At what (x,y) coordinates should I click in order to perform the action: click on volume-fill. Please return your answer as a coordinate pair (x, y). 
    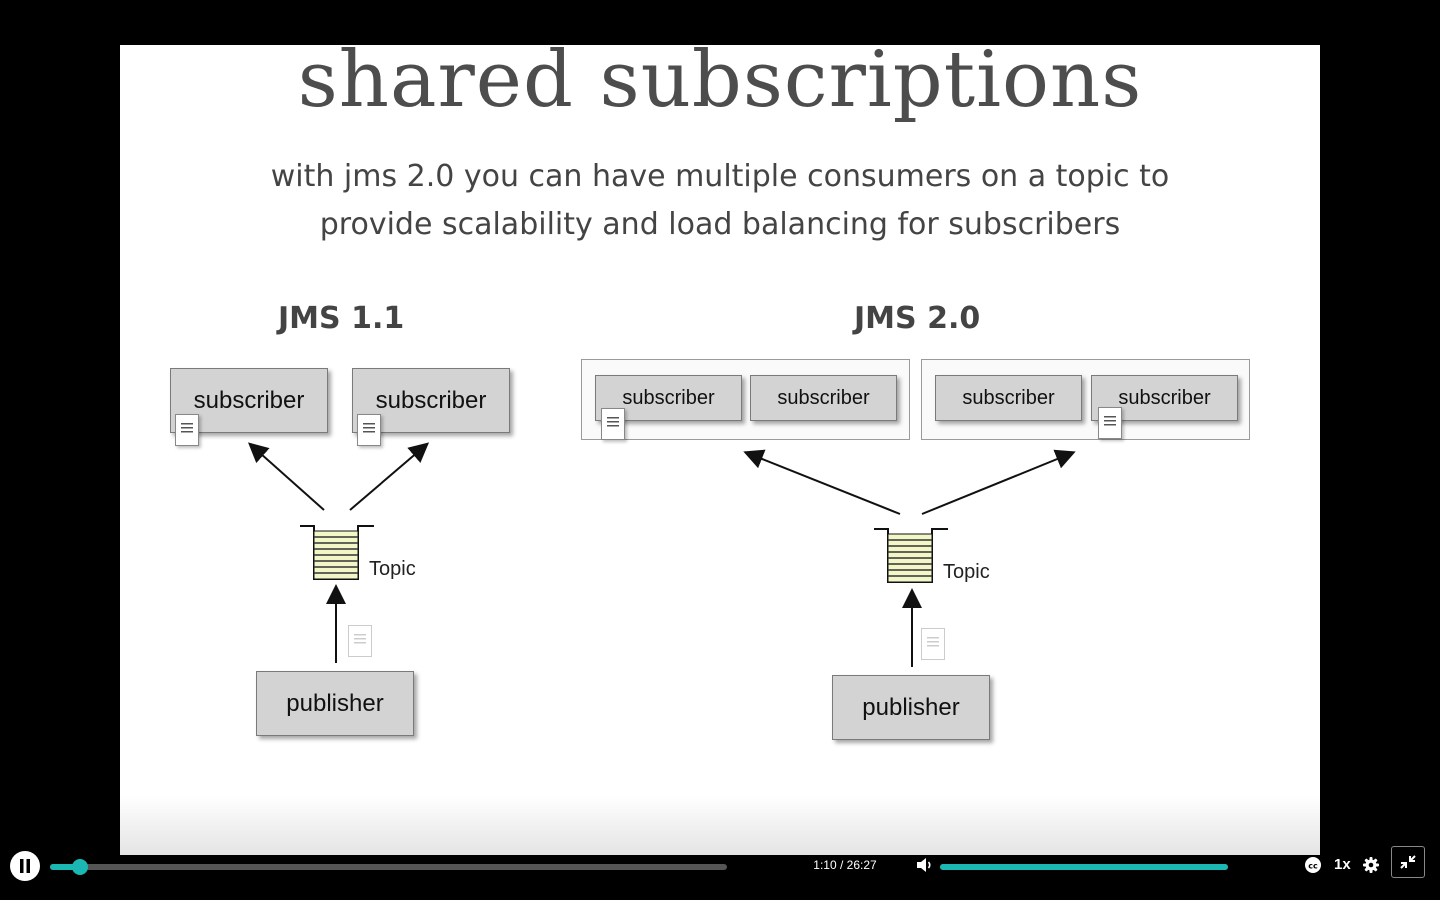
    Looking at the image, I should click on (1084, 867).